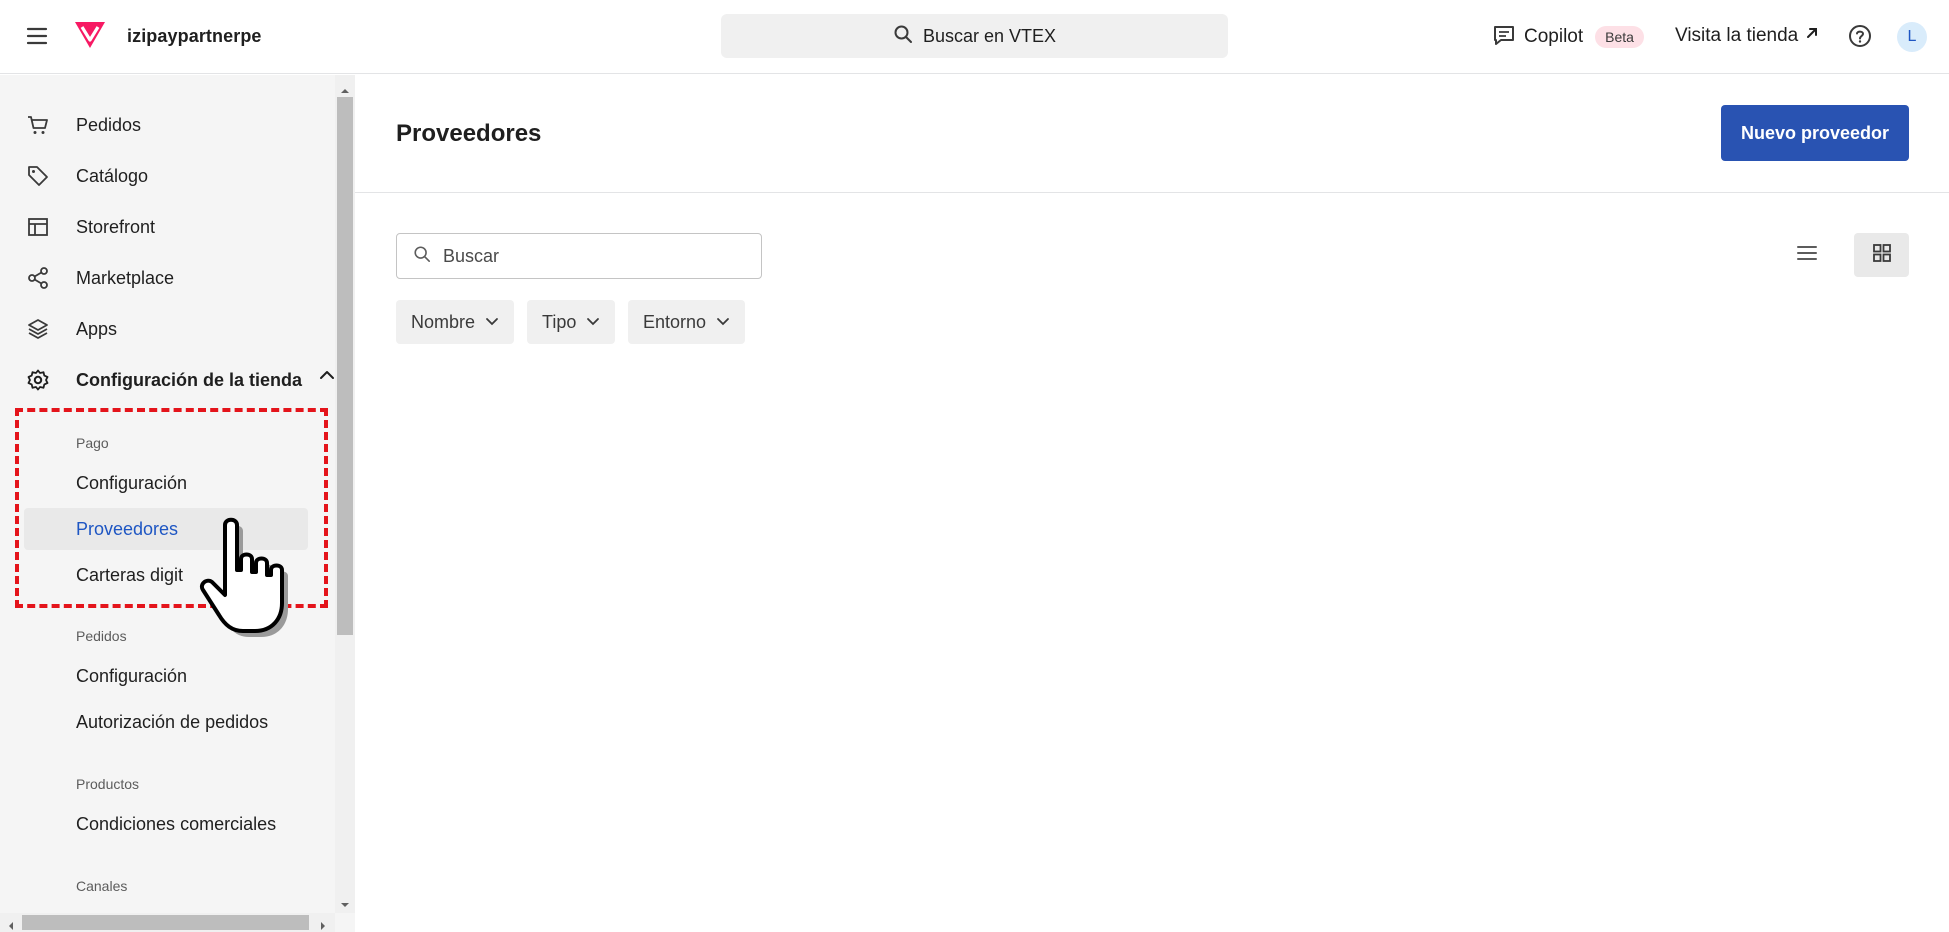  I want to click on sidebar-item-marketplace: Marketplace, so click(99, 278).